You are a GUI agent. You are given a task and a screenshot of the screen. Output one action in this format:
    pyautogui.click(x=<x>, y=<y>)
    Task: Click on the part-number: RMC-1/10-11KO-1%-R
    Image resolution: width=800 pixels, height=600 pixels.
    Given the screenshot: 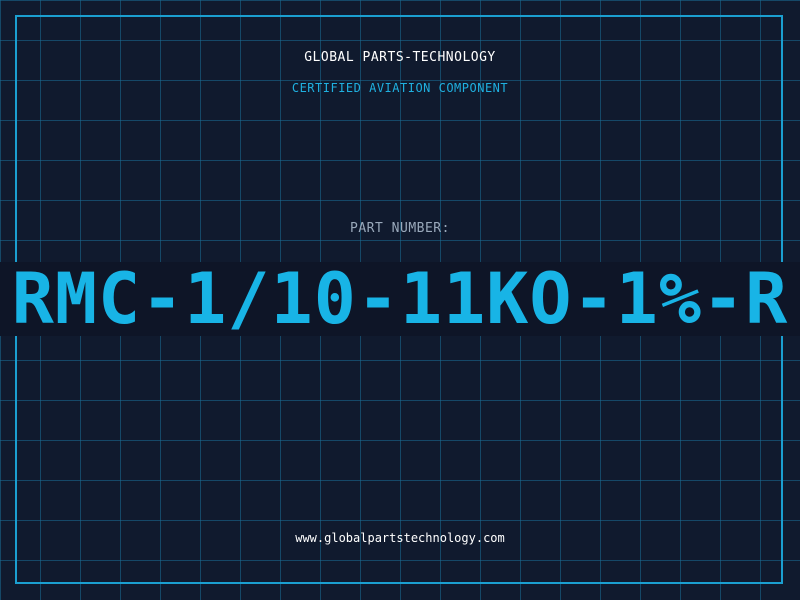 What is the action you would take?
    pyautogui.click(x=400, y=299)
    